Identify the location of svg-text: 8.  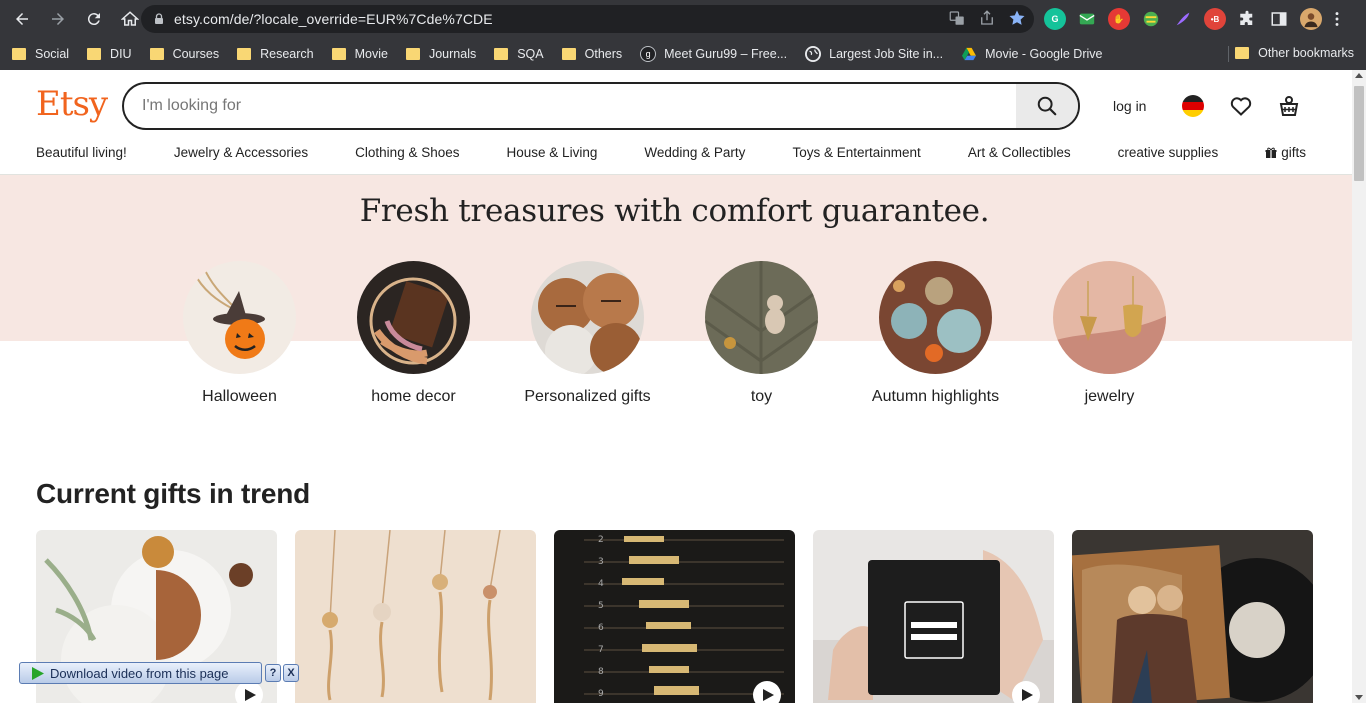
(601, 672).